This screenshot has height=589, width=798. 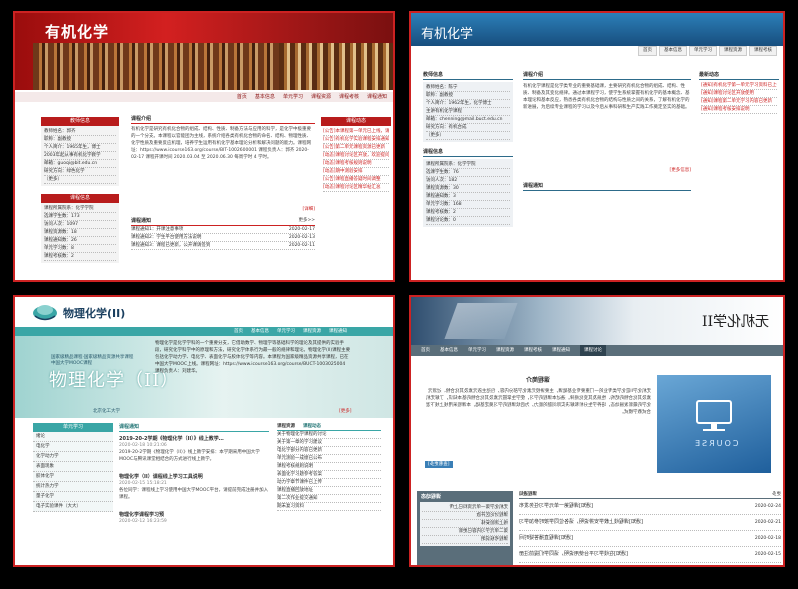 What do you see at coordinates (194, 476) in the screenshot?
I see `notice-title: 物理化学（II）课程线上学习工具说明` at bounding box center [194, 476].